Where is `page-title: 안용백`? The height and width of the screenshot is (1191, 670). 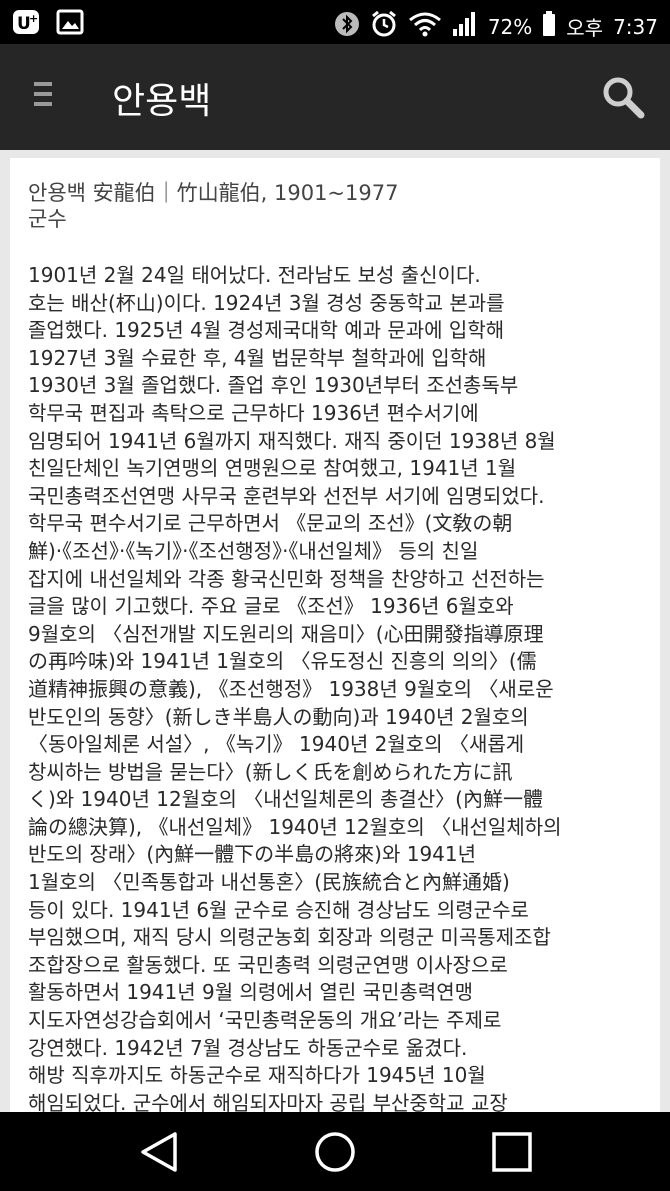 page-title: 안용백 is located at coordinates (162, 101).